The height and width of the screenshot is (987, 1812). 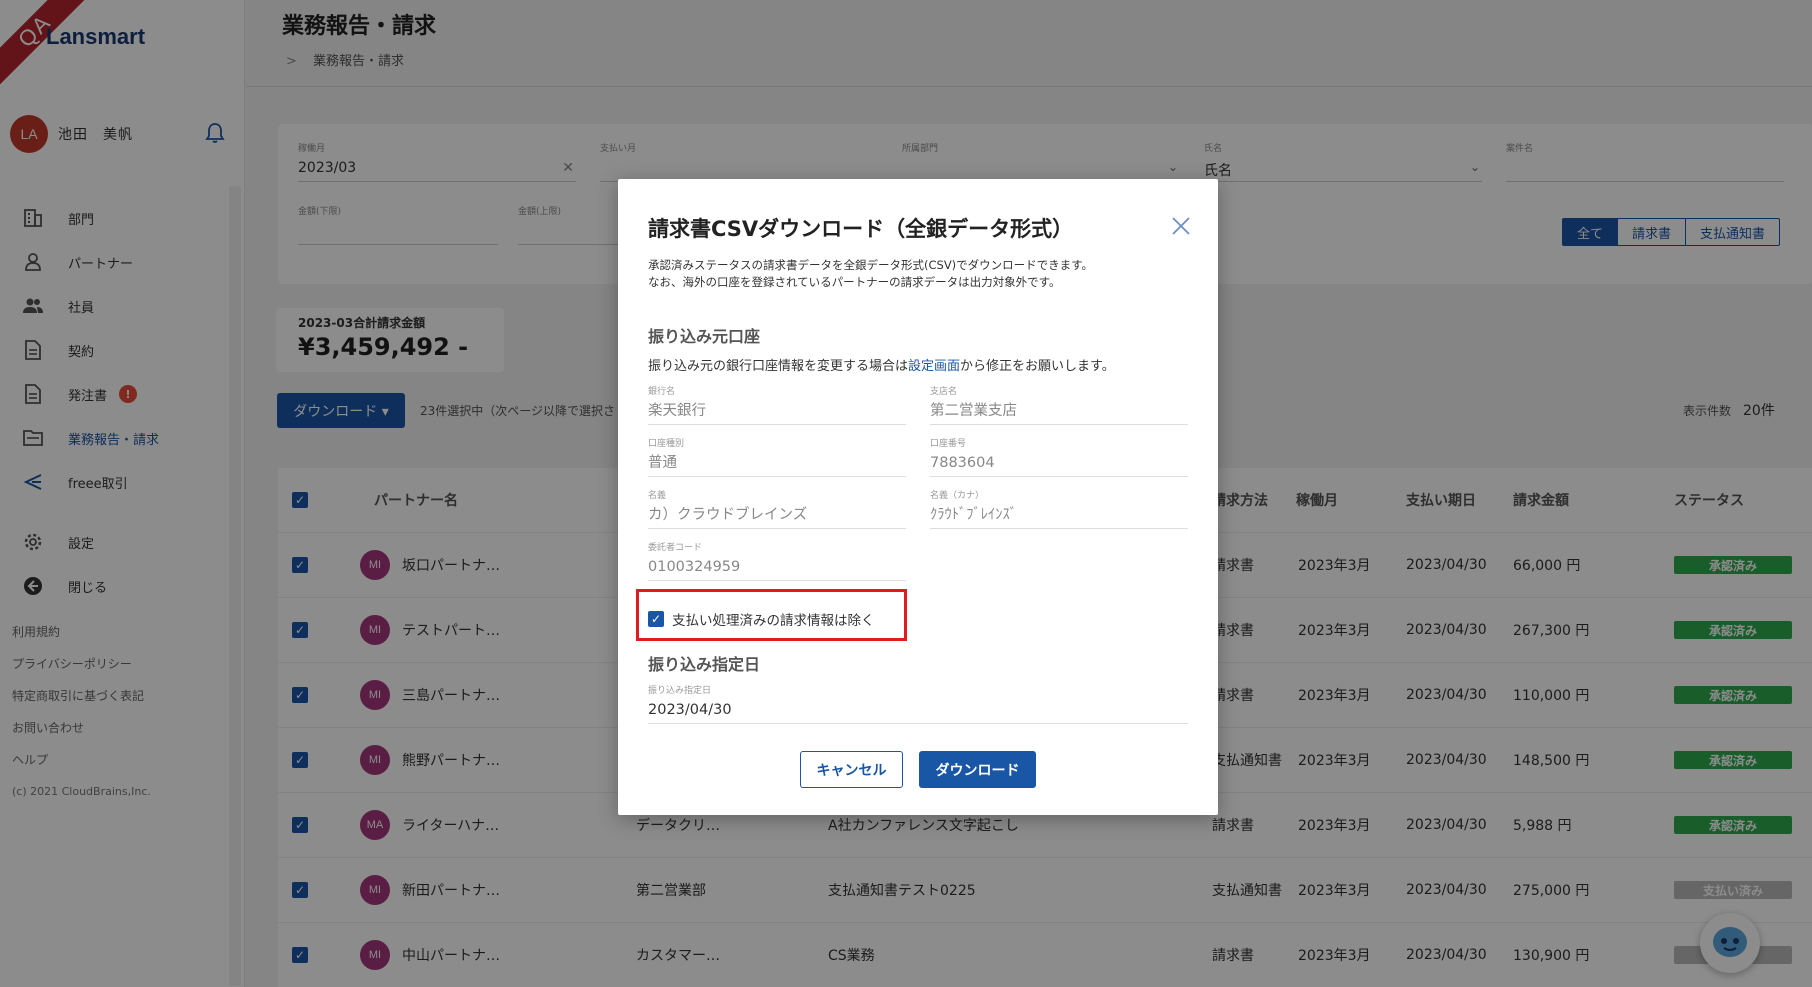 What do you see at coordinates (944, 392) in the screenshot?
I see `field-label: 支店名` at bounding box center [944, 392].